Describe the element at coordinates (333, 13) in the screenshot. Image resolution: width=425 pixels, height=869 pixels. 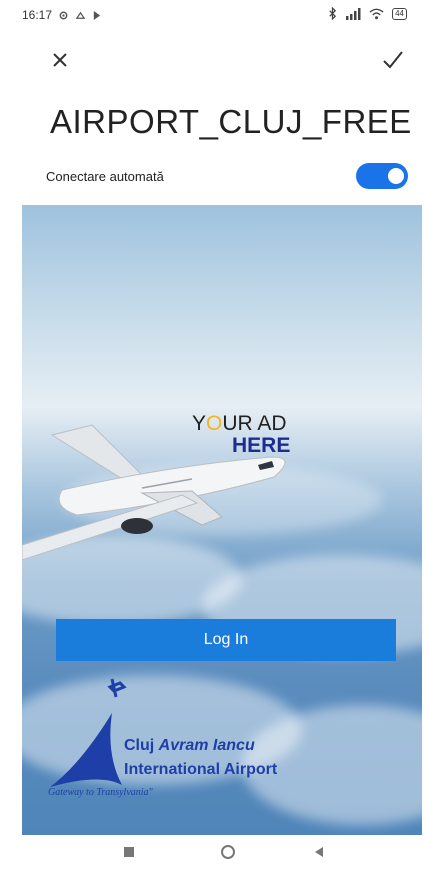
I see `bluetooth-icon` at that location.